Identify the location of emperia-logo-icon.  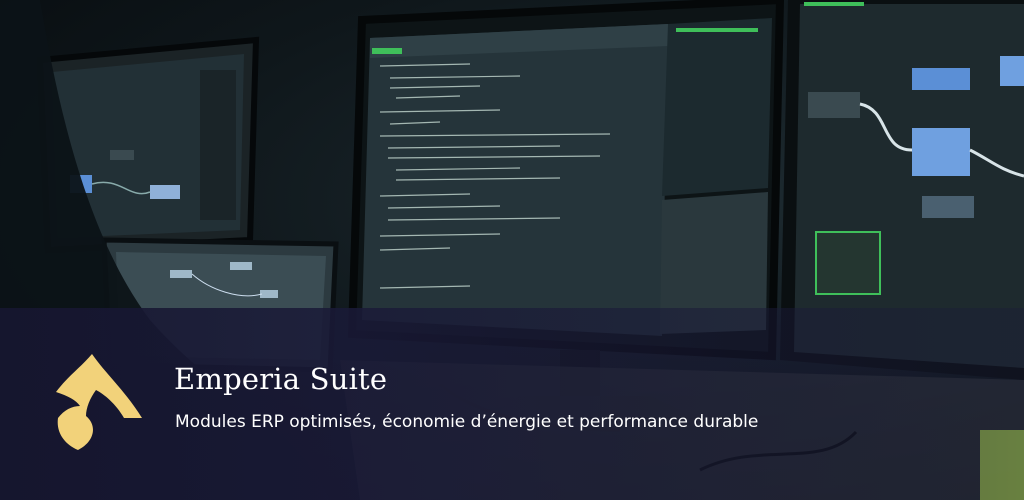
(99, 402).